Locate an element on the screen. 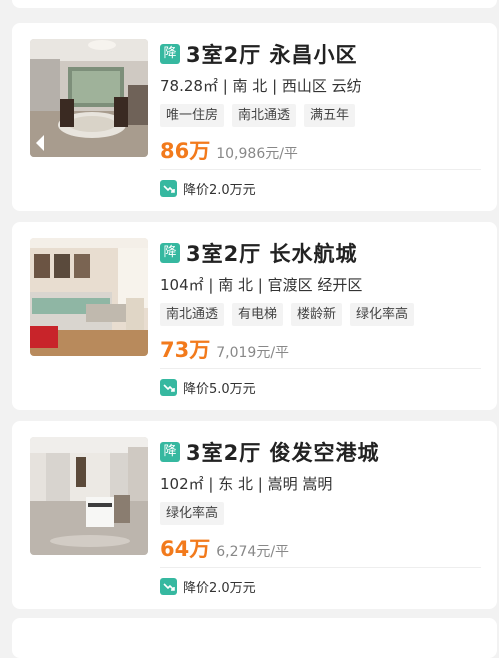  tag: 唯一住房 is located at coordinates (192, 115).